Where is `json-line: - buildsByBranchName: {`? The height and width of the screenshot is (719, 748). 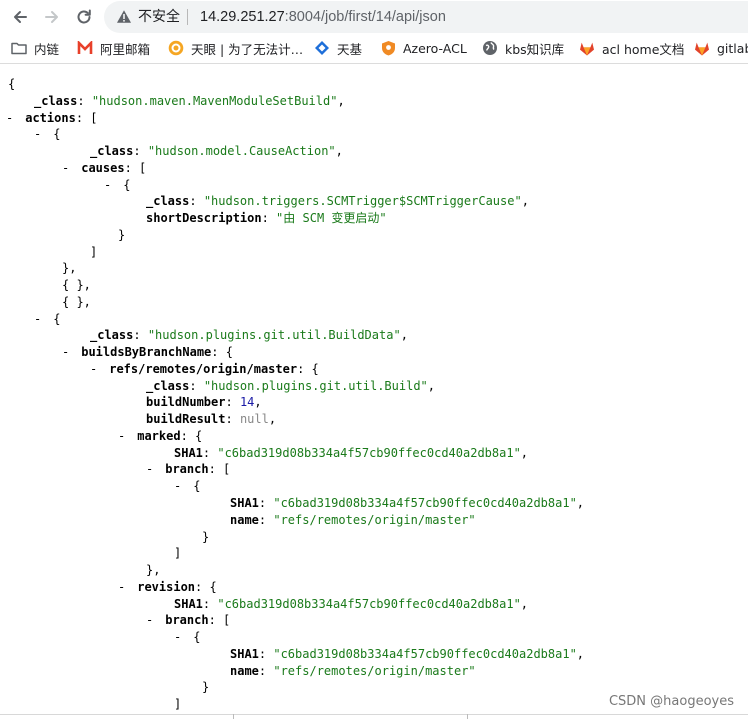 json-line: - buildsByBranchName: { is located at coordinates (147, 352).